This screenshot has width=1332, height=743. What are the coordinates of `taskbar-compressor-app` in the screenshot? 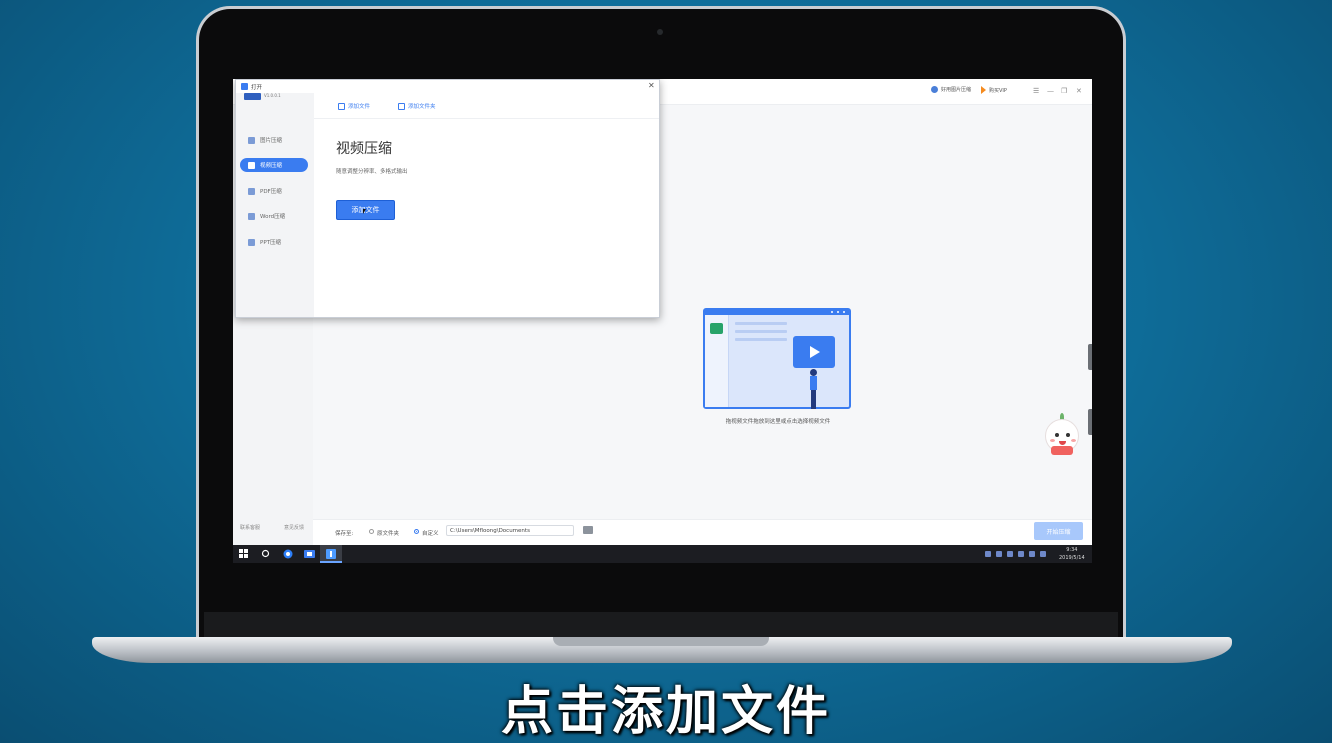 It's located at (331, 554).